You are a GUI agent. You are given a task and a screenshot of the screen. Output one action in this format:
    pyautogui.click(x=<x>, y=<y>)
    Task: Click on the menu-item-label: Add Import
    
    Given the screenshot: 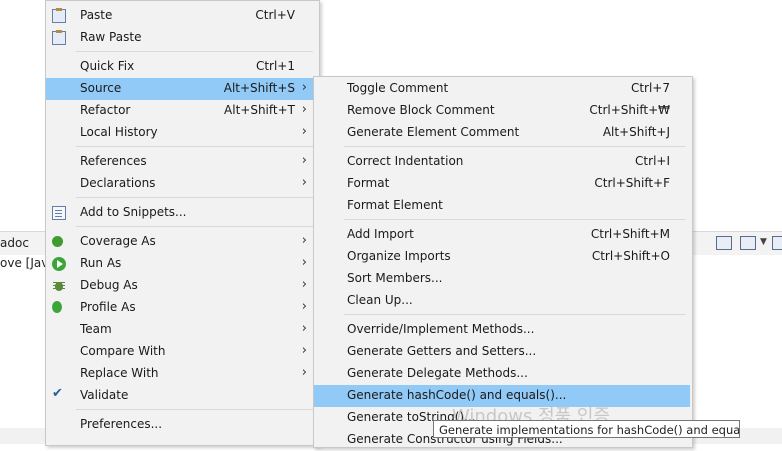 What is the action you would take?
    pyautogui.click(x=380, y=234)
    